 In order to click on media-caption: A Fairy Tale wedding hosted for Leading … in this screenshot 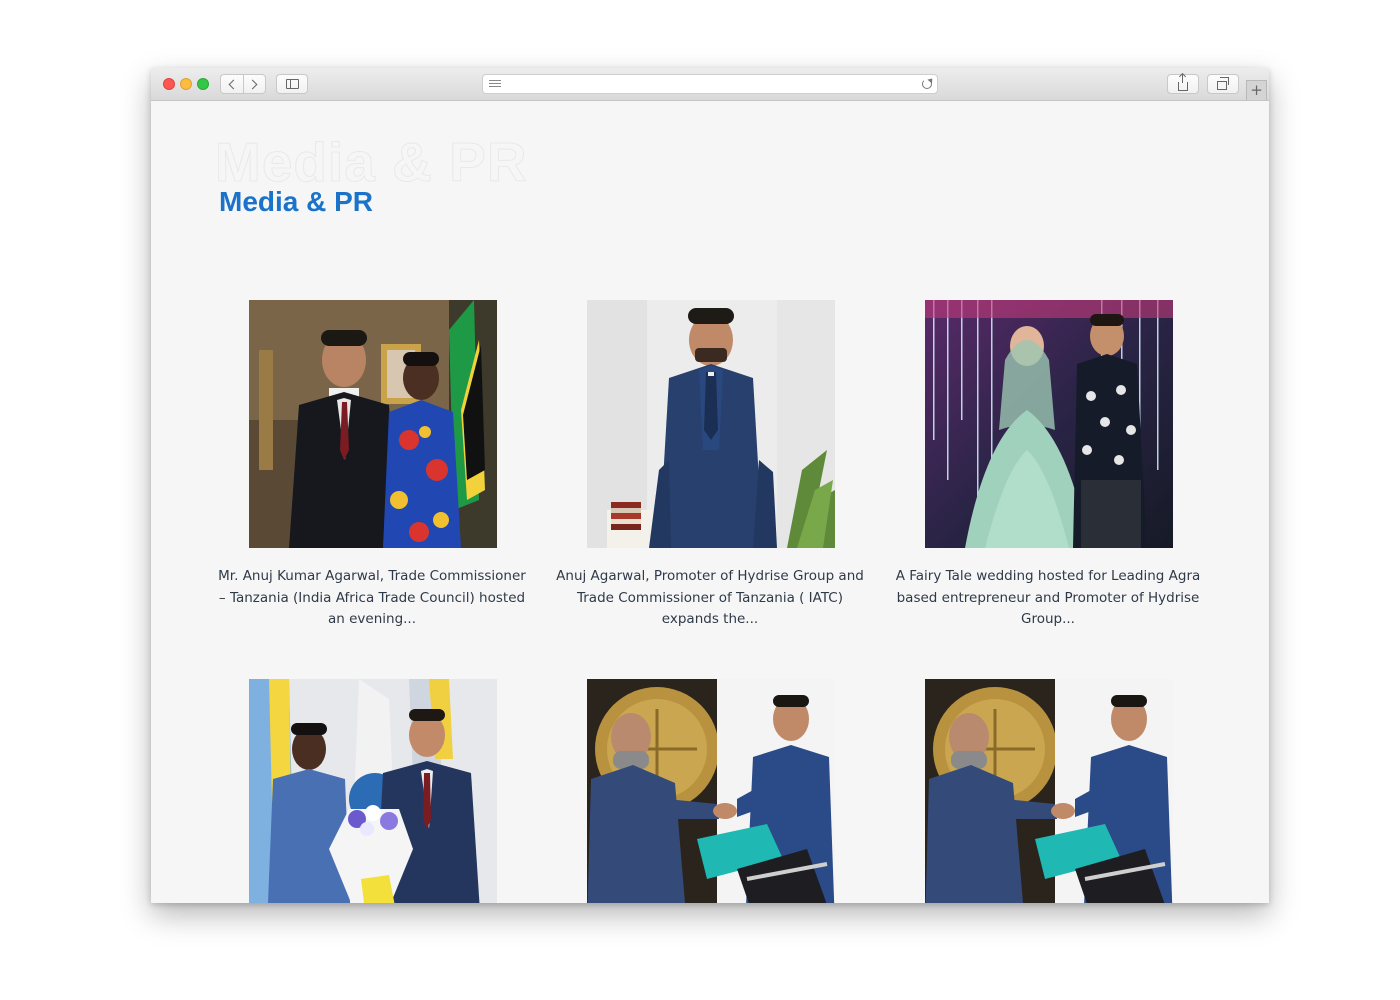, I will do `click(1048, 598)`.